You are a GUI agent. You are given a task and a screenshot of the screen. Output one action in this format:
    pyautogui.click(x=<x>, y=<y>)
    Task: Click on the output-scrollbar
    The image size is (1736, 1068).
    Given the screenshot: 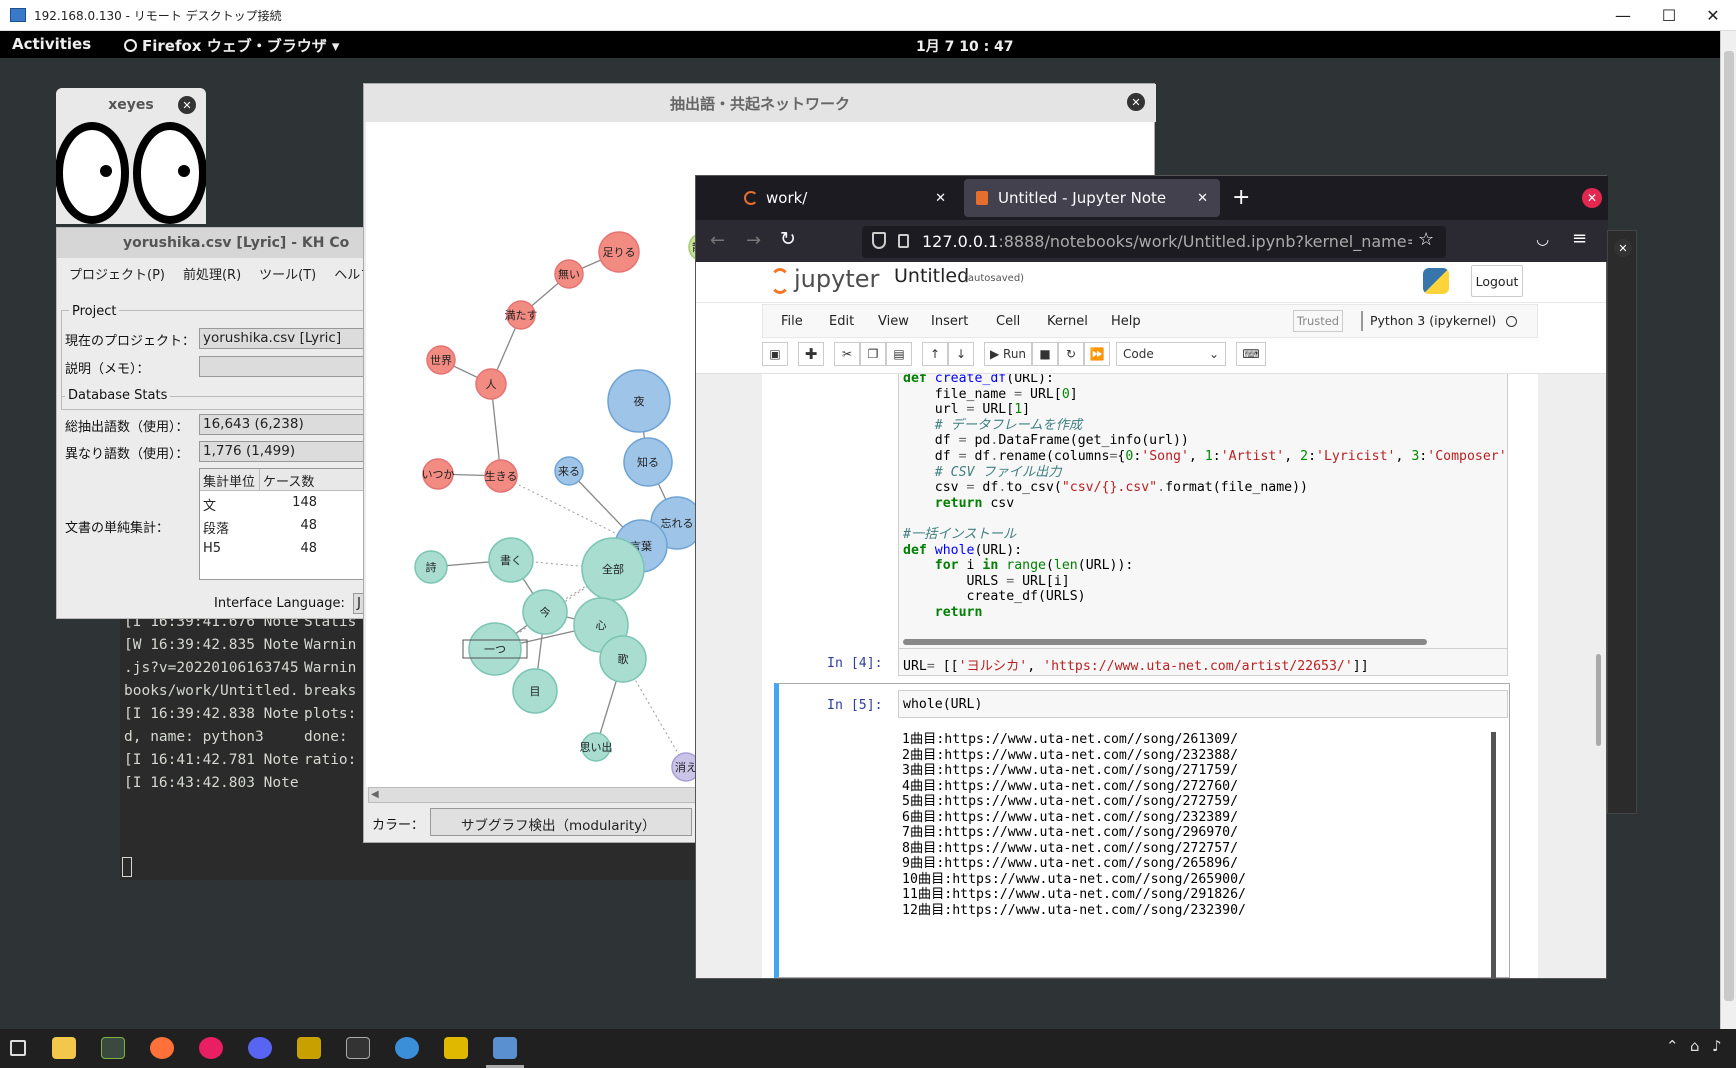 What is the action you would take?
    pyautogui.click(x=1493, y=855)
    